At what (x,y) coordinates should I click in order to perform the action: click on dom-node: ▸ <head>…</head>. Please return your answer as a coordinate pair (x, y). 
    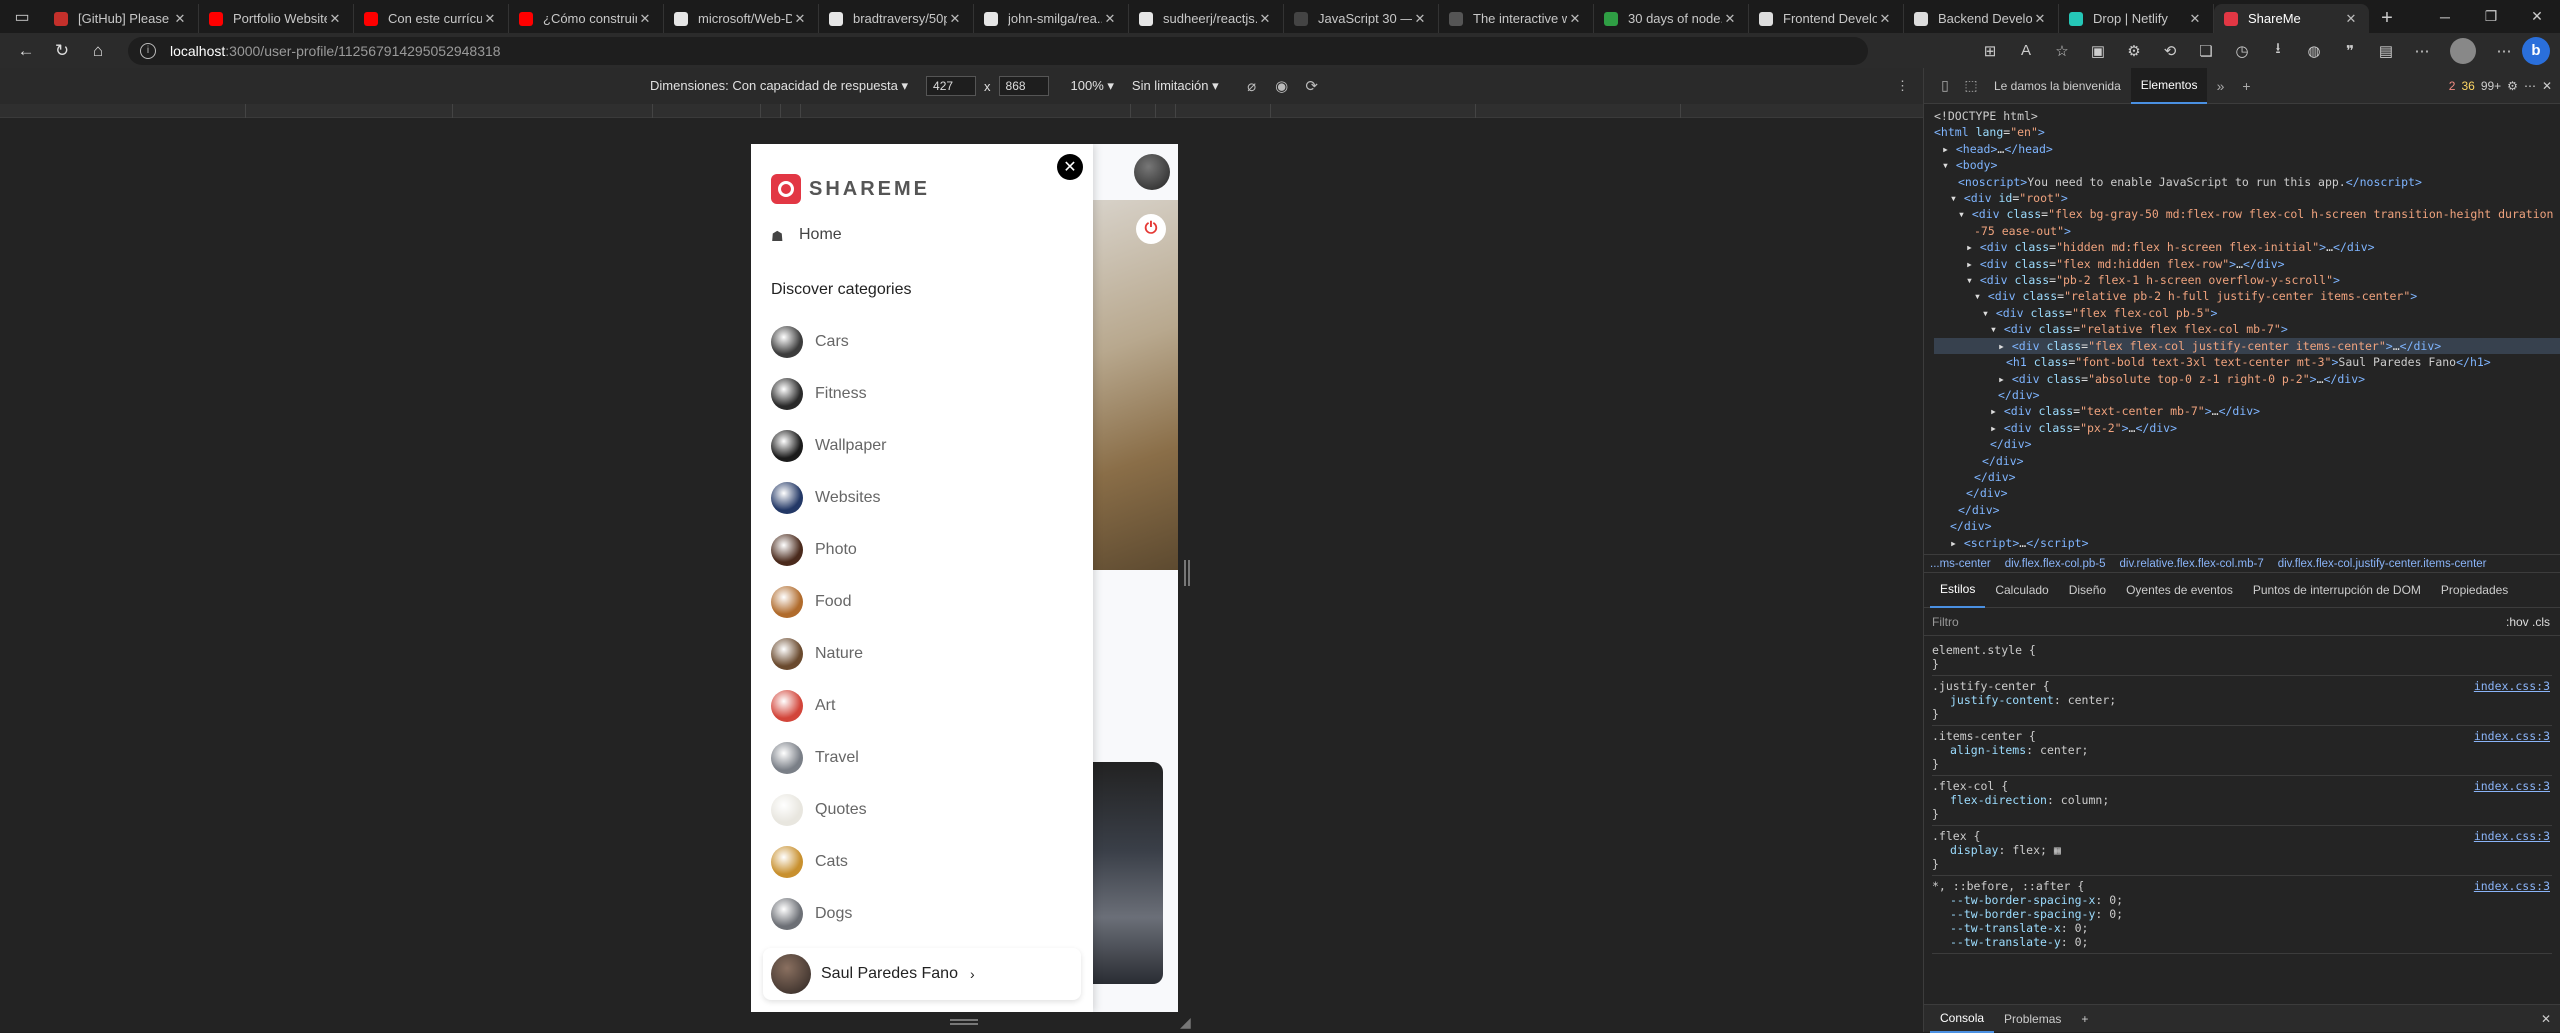
    Looking at the image, I should click on (2247, 149).